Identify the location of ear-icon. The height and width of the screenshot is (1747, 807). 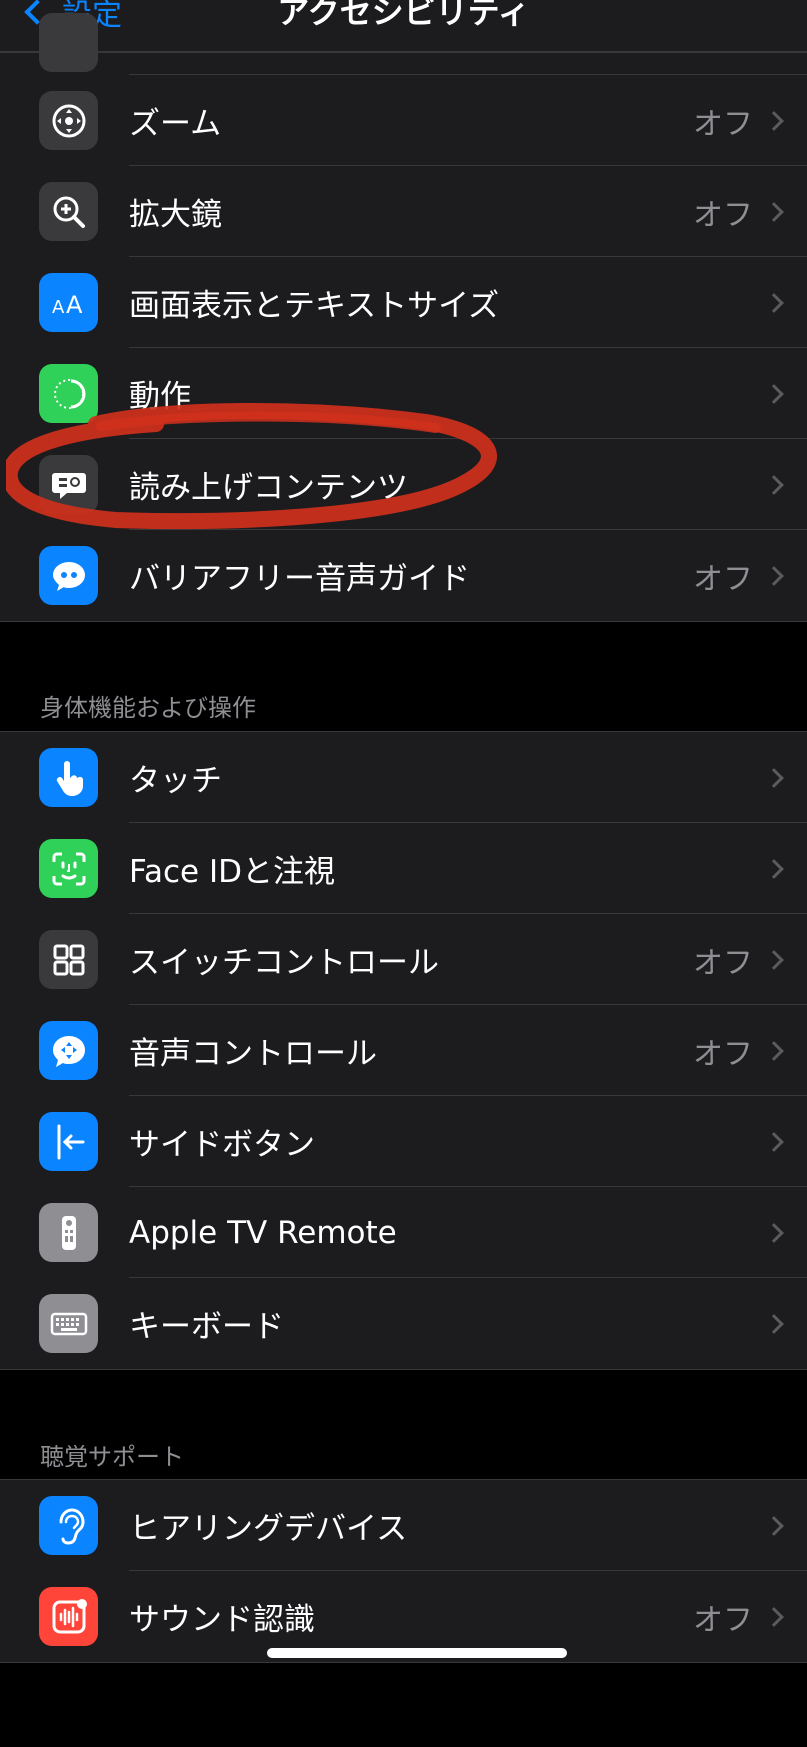
(68, 1525).